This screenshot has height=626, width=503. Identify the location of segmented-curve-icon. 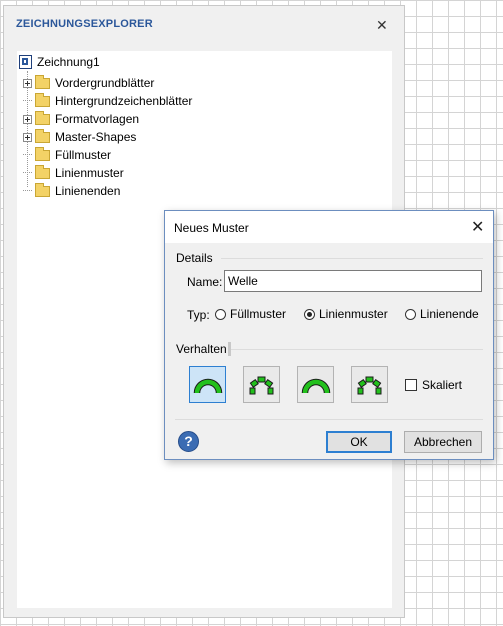
(261, 385).